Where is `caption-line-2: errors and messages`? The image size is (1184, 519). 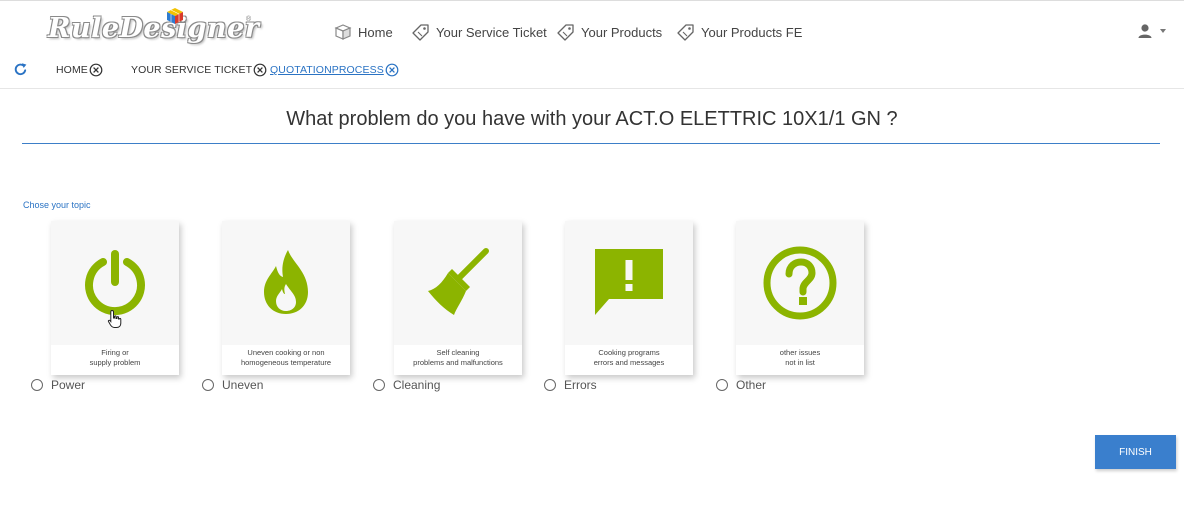 caption-line-2: errors and messages is located at coordinates (629, 362).